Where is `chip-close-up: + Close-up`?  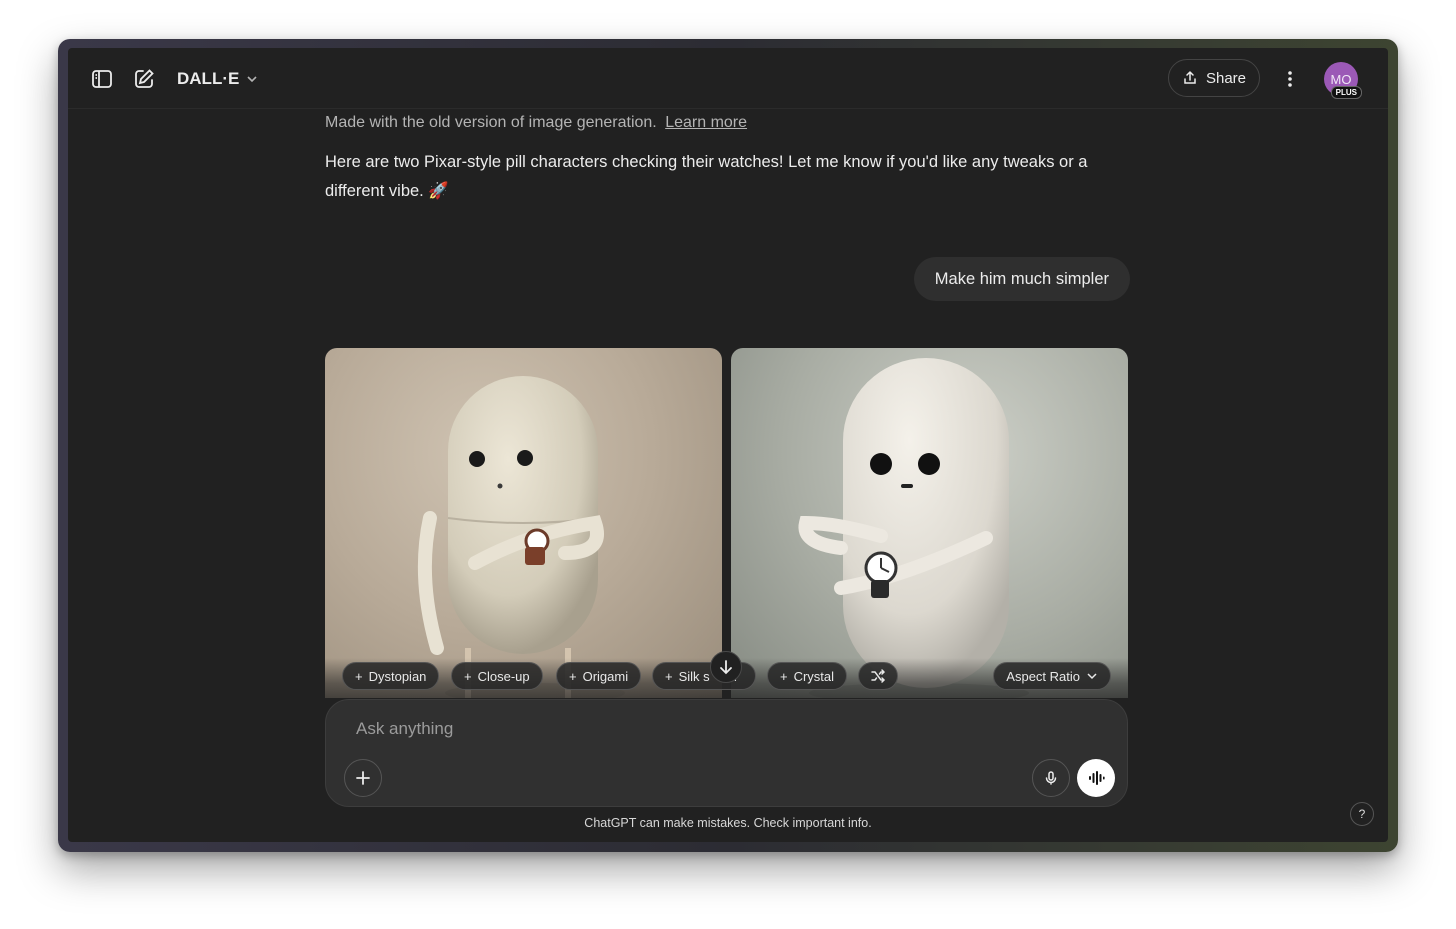 chip-close-up: + Close-up is located at coordinates (497, 676).